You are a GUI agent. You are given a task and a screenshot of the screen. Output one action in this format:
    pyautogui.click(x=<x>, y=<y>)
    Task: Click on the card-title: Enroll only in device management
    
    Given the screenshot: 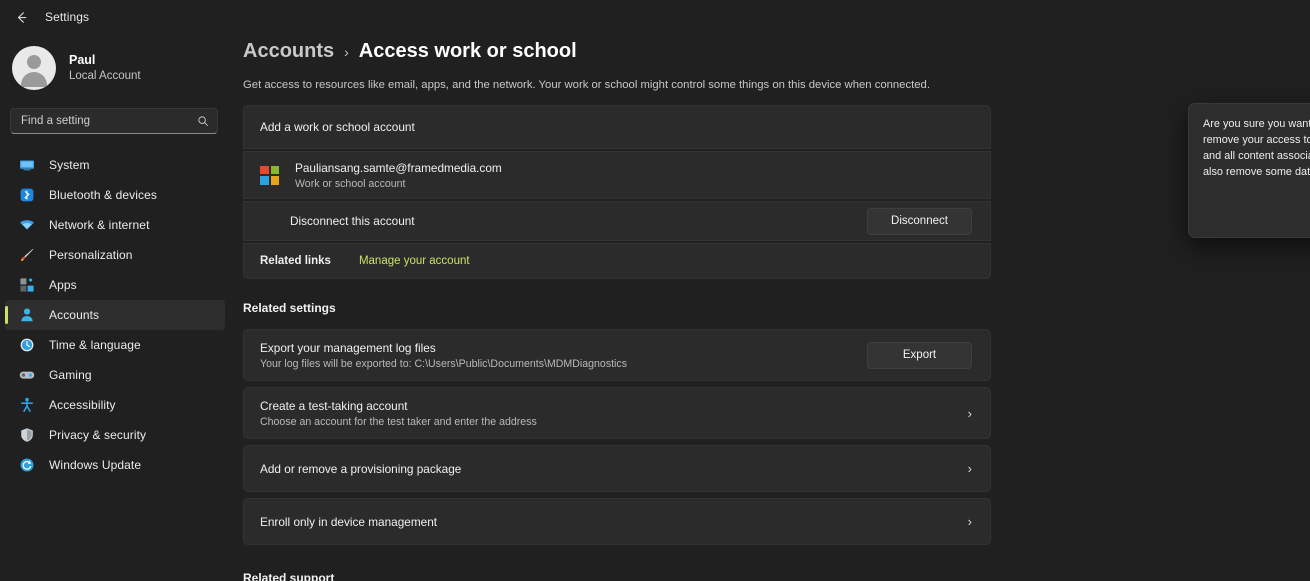 What is the action you would take?
    pyautogui.click(x=349, y=521)
    